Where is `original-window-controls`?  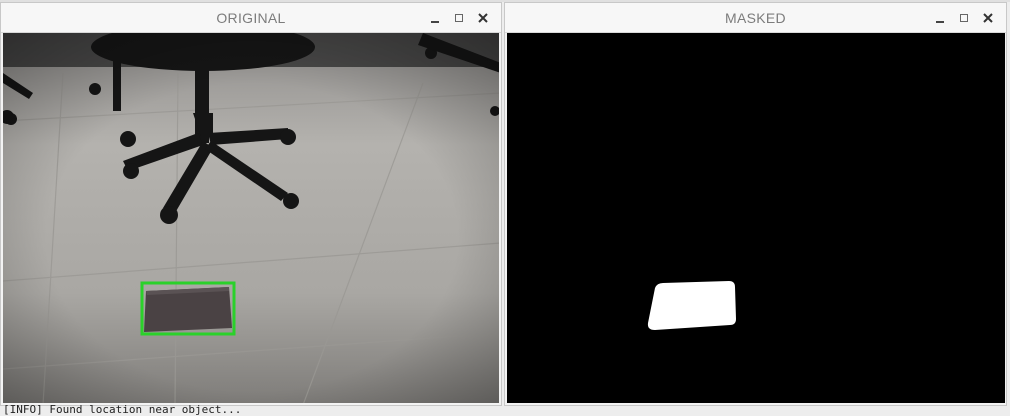 original-window-controls is located at coordinates (459, 18).